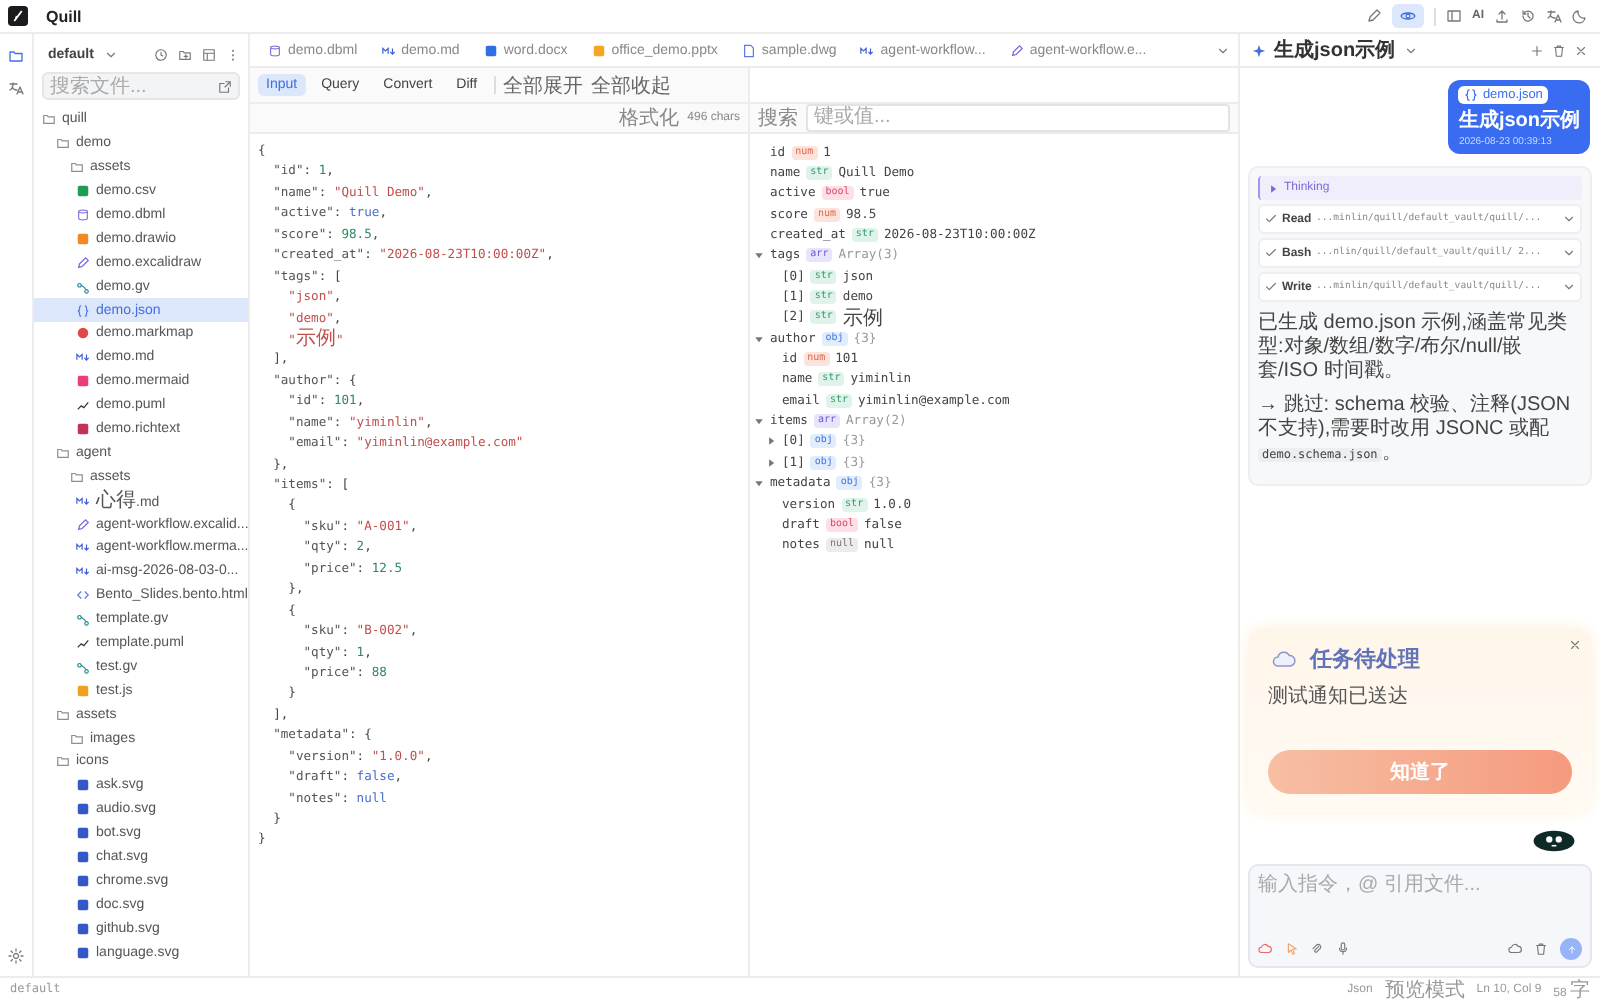  I want to click on mascot-icon, so click(1554, 841).